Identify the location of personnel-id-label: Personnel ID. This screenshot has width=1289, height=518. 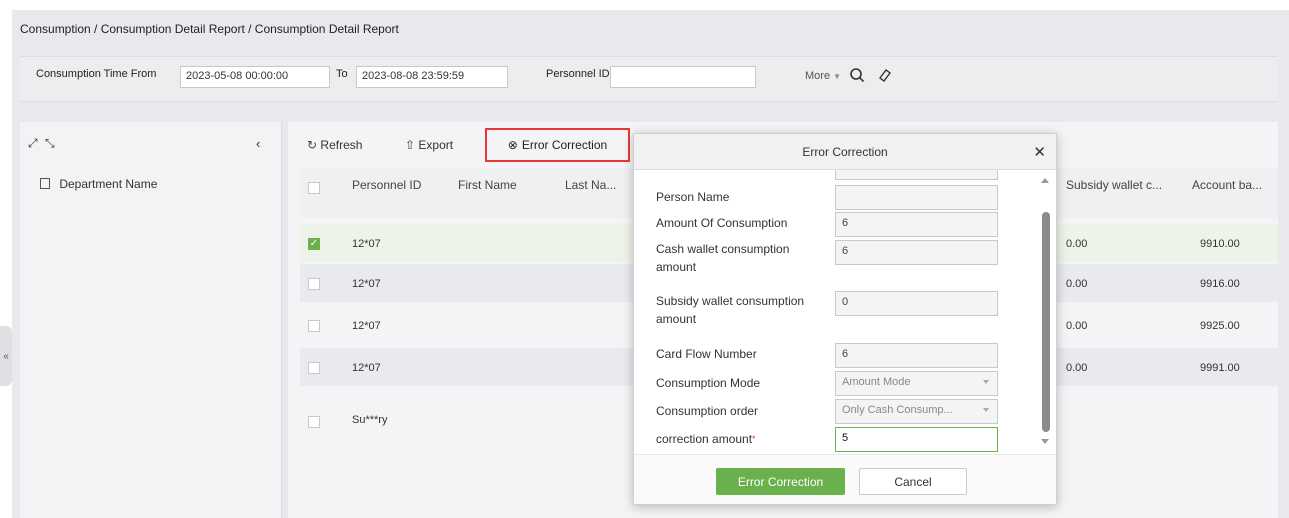
(578, 74).